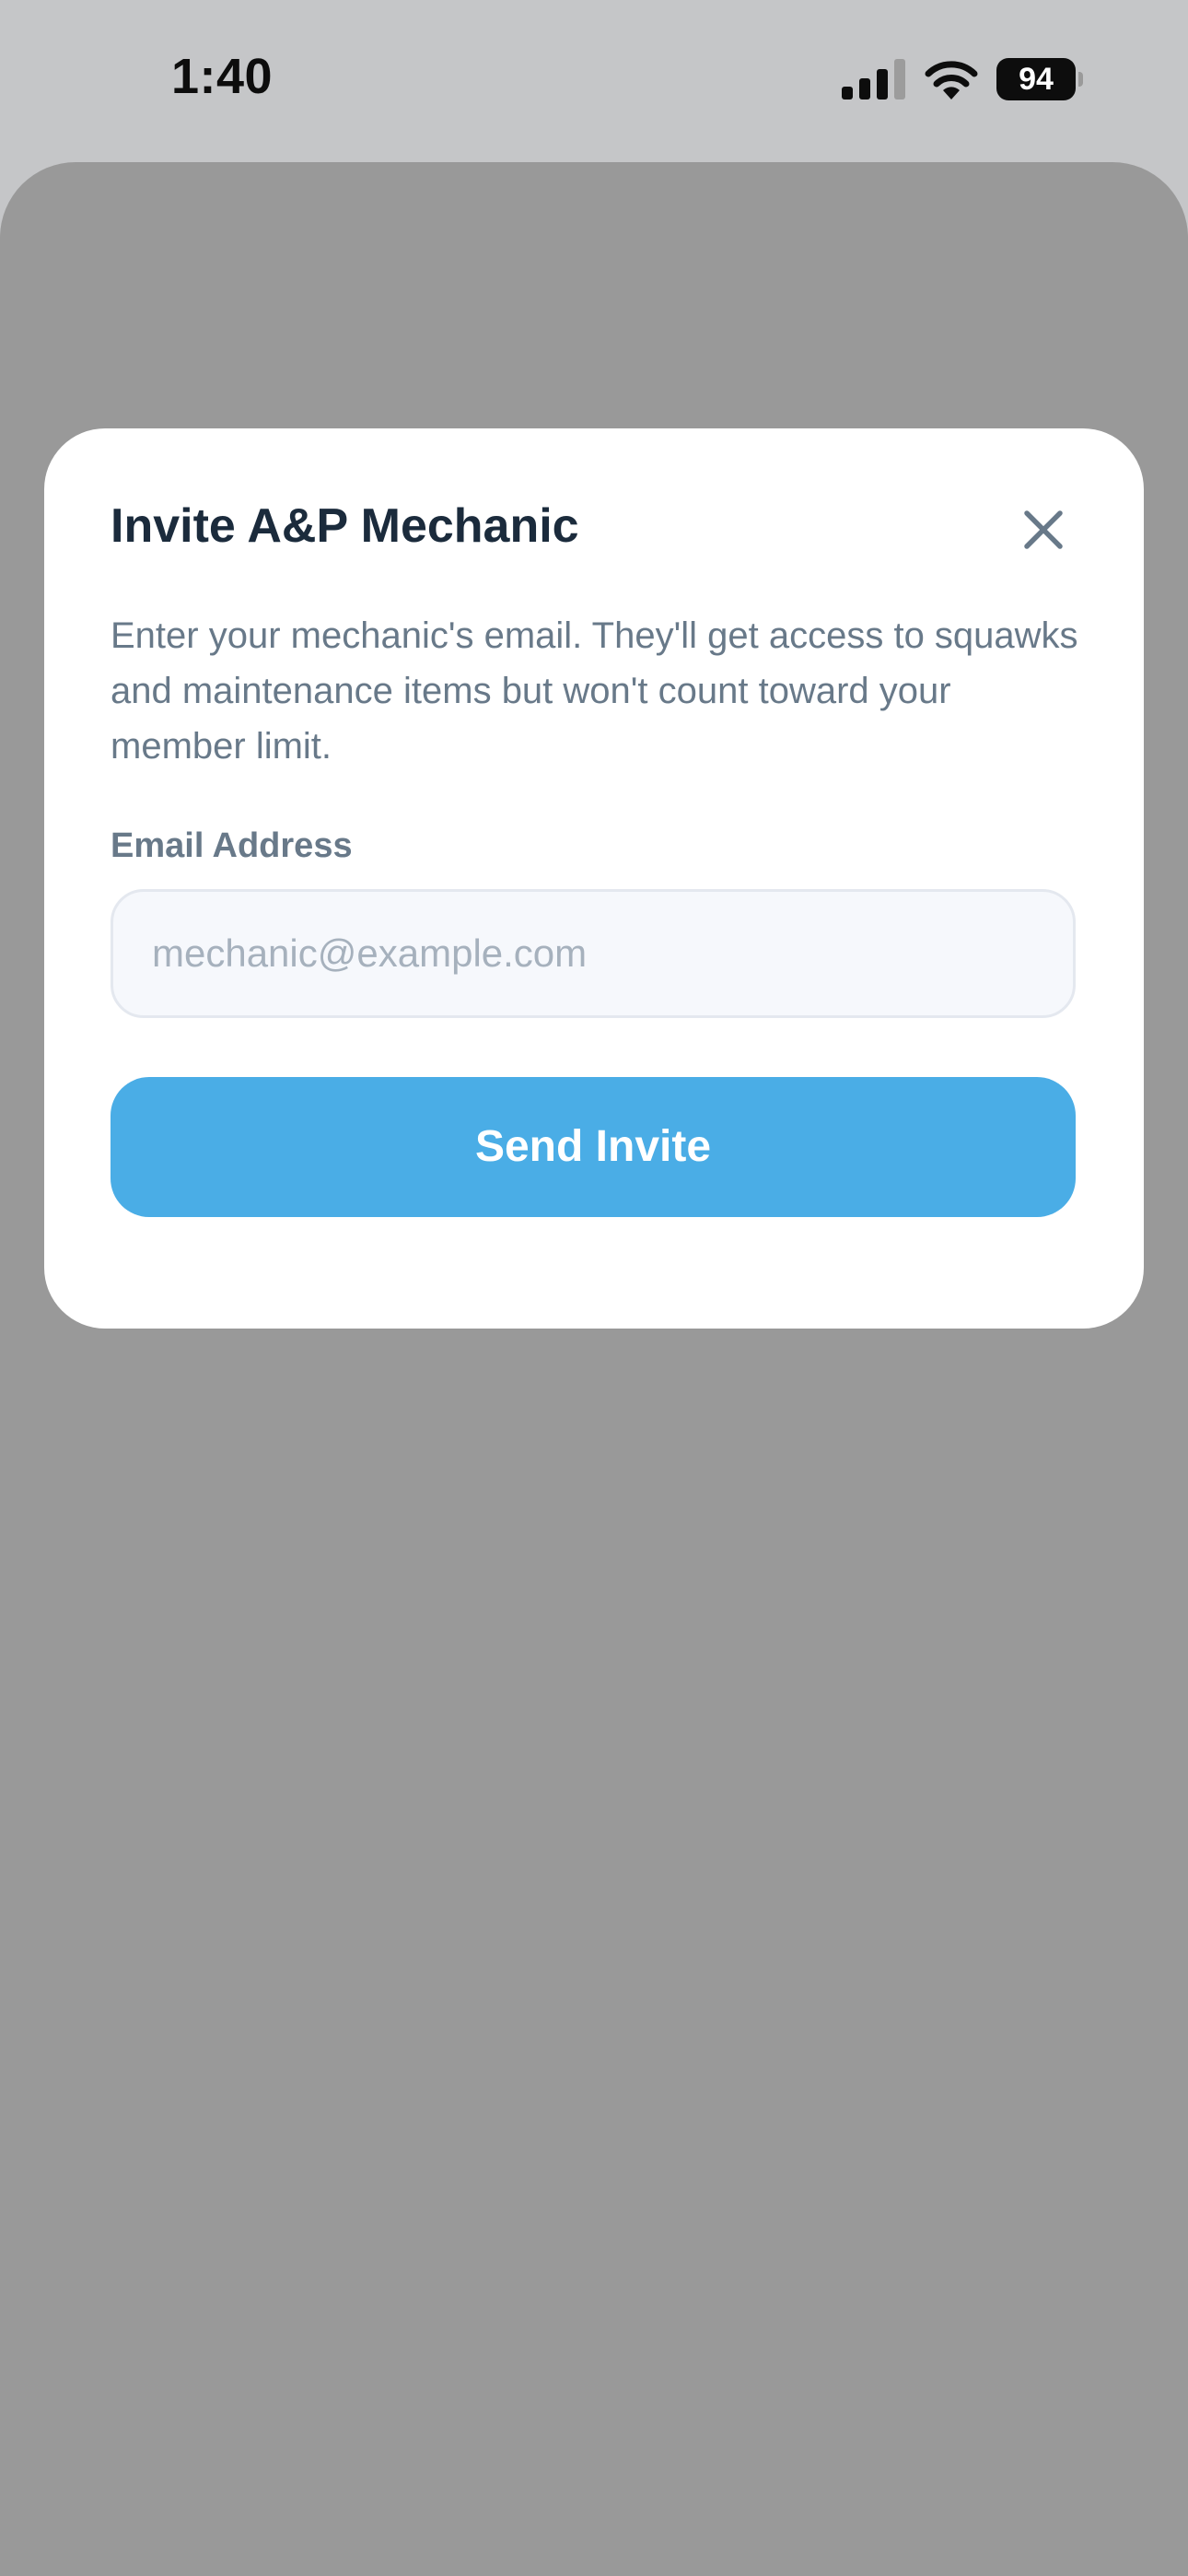 This screenshot has width=1188, height=2576. What do you see at coordinates (1080, 79) in the screenshot?
I see `battery-cap` at bounding box center [1080, 79].